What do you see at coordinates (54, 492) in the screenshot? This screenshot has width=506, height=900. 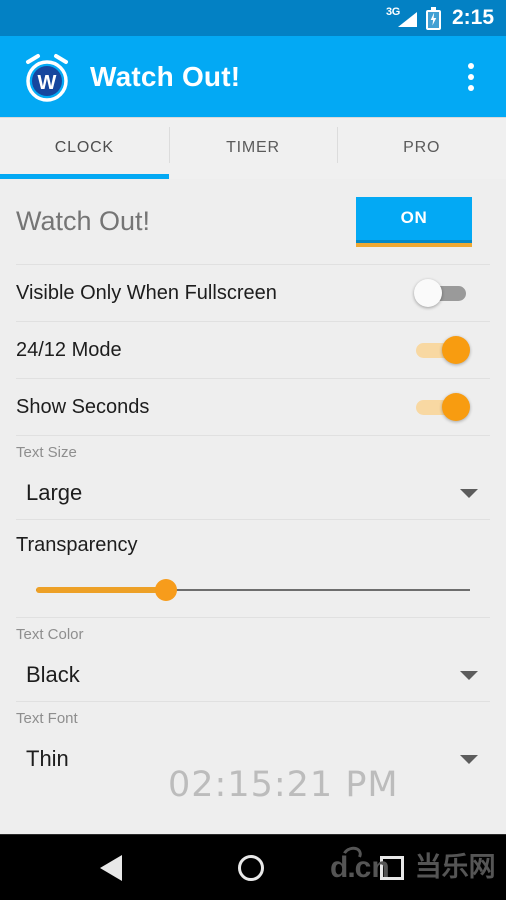 I see `text-size-value: Large` at bounding box center [54, 492].